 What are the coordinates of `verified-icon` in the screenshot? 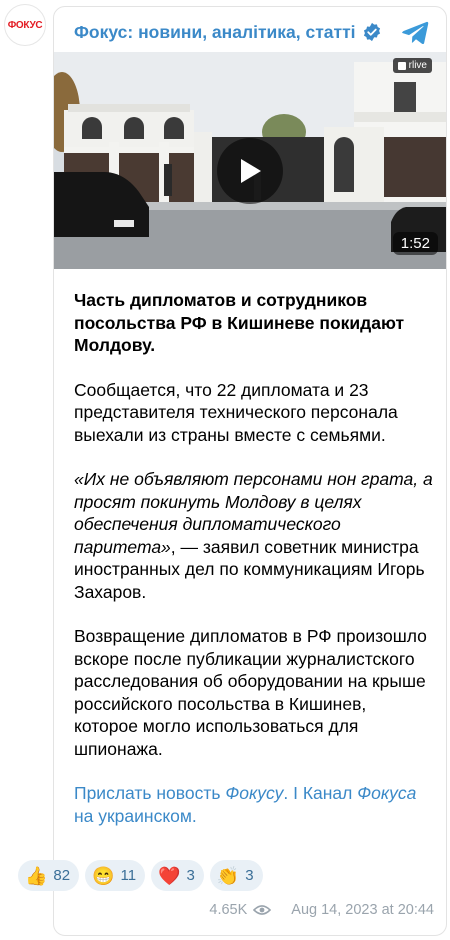 It's located at (371, 32).